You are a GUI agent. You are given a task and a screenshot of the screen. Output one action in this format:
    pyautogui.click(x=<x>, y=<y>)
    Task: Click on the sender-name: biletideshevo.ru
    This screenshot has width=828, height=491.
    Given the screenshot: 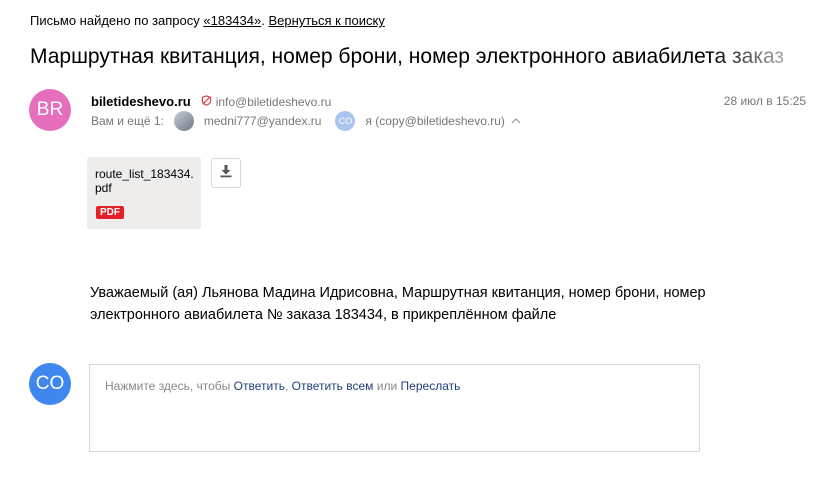 What is the action you would take?
    pyautogui.click(x=141, y=101)
    